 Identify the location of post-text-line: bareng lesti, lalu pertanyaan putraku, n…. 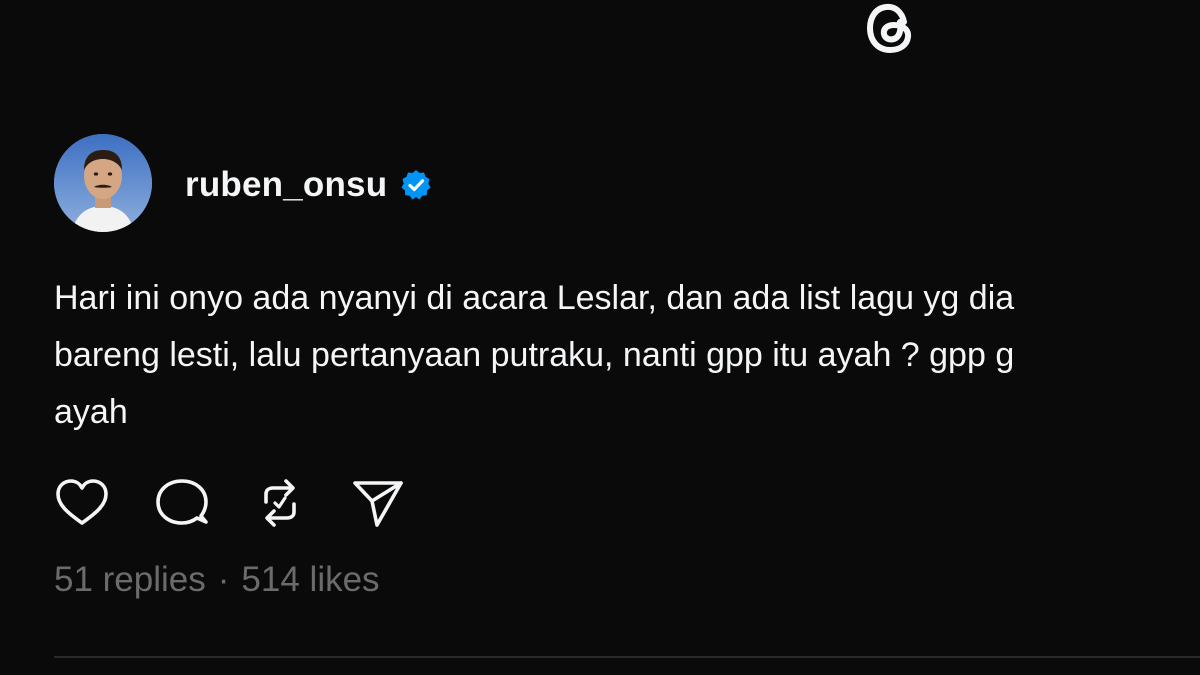
(534, 355).